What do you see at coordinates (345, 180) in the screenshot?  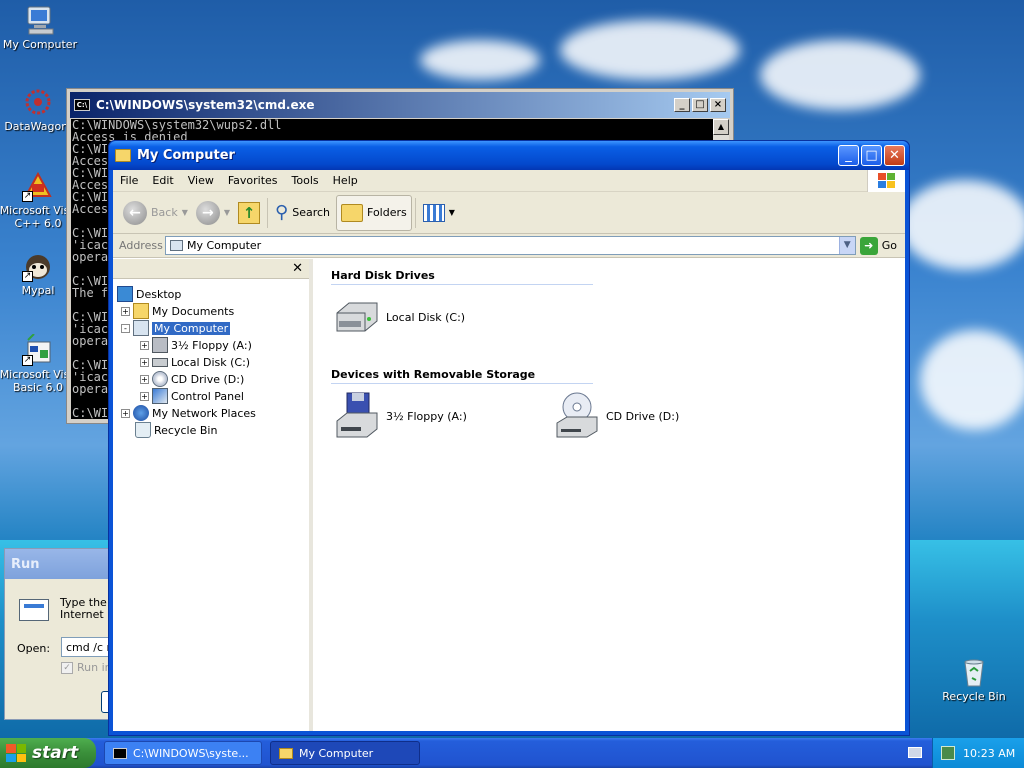 I see `menu-help: Help` at bounding box center [345, 180].